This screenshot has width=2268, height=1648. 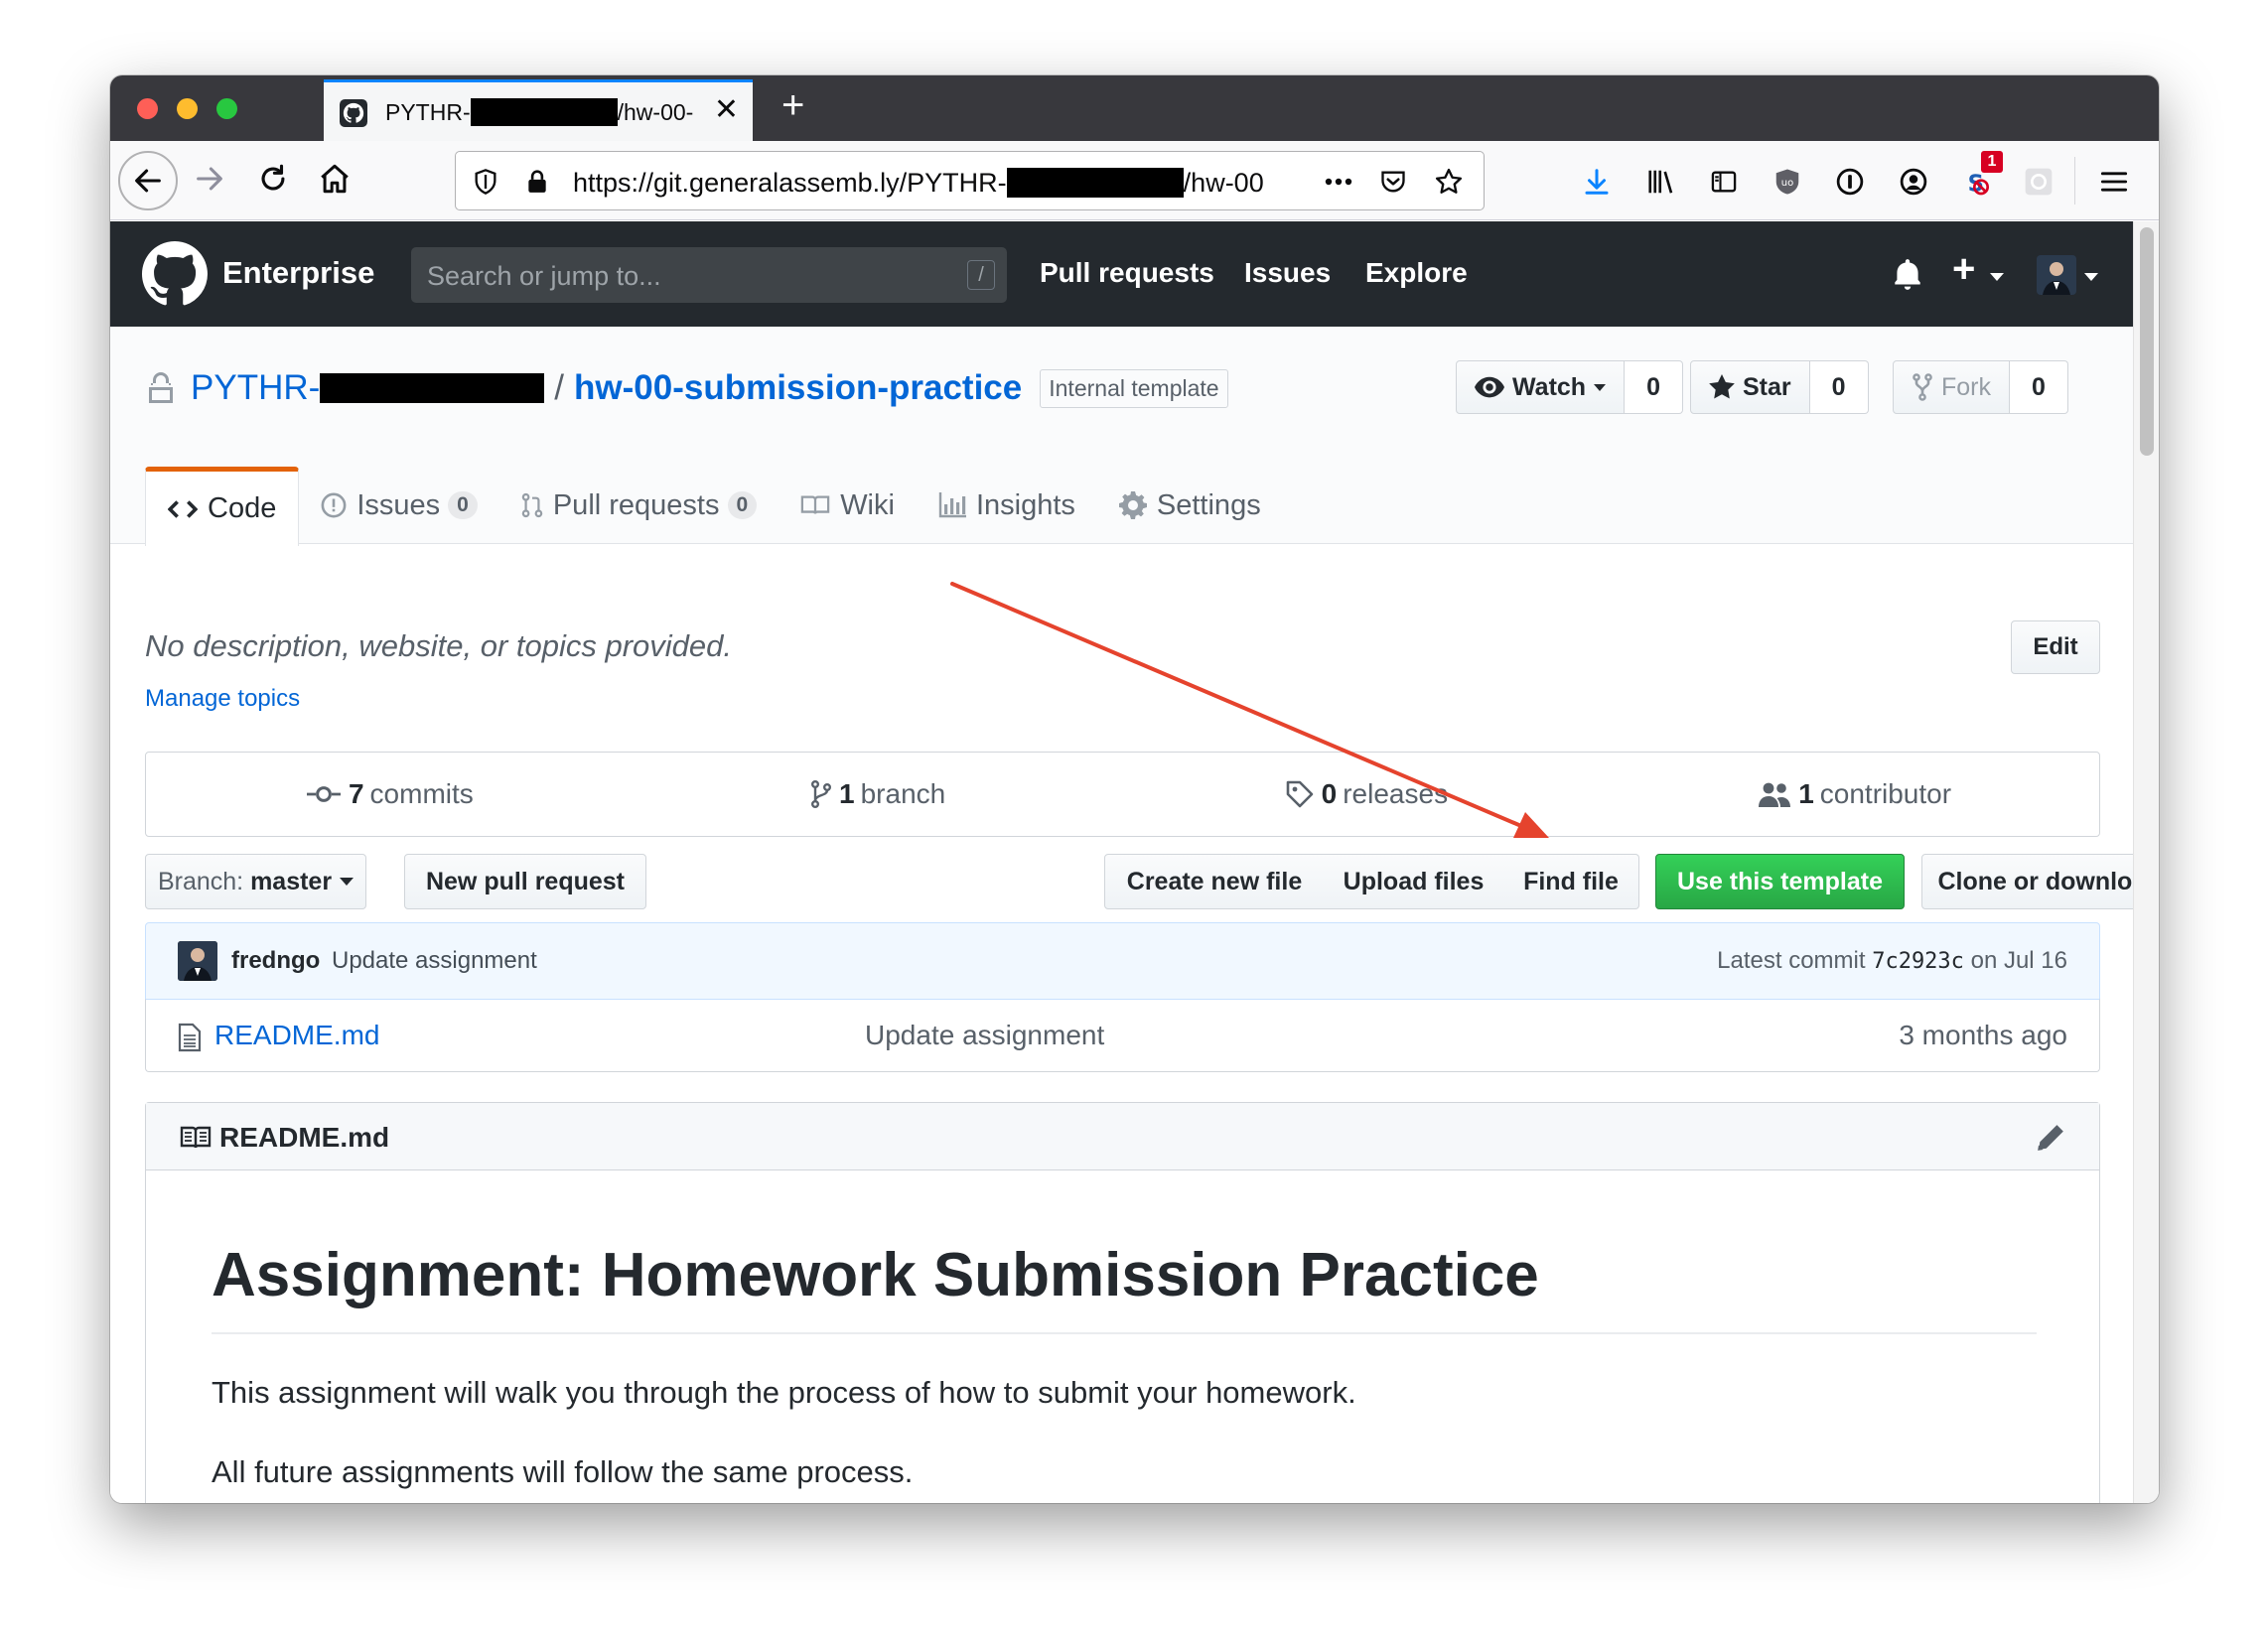 What do you see at coordinates (485, 182) in the screenshot?
I see `tracking-shield-icon` at bounding box center [485, 182].